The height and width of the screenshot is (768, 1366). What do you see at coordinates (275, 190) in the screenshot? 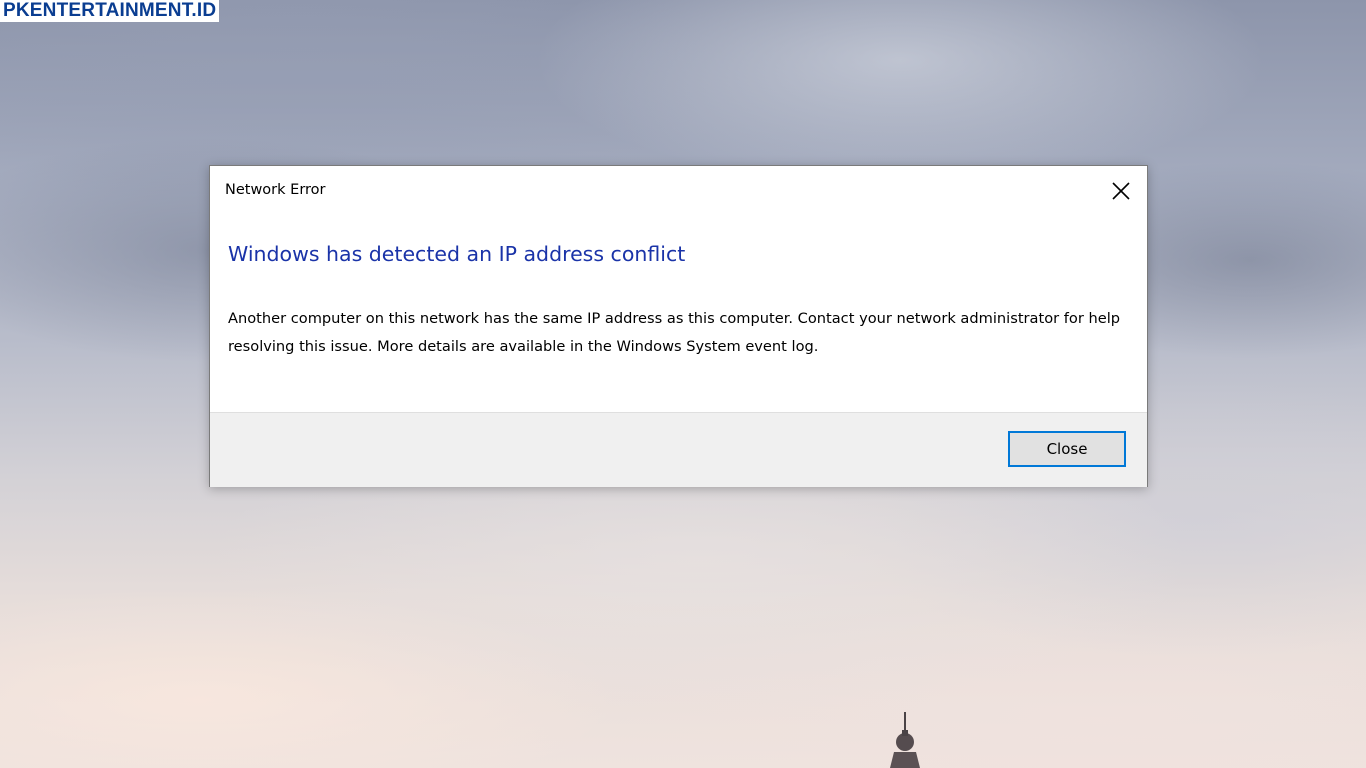
I see `dialog-title: Network Error` at bounding box center [275, 190].